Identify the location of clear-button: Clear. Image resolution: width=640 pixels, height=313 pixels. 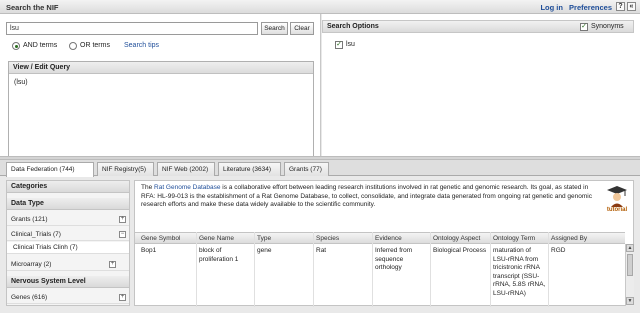
(302, 28).